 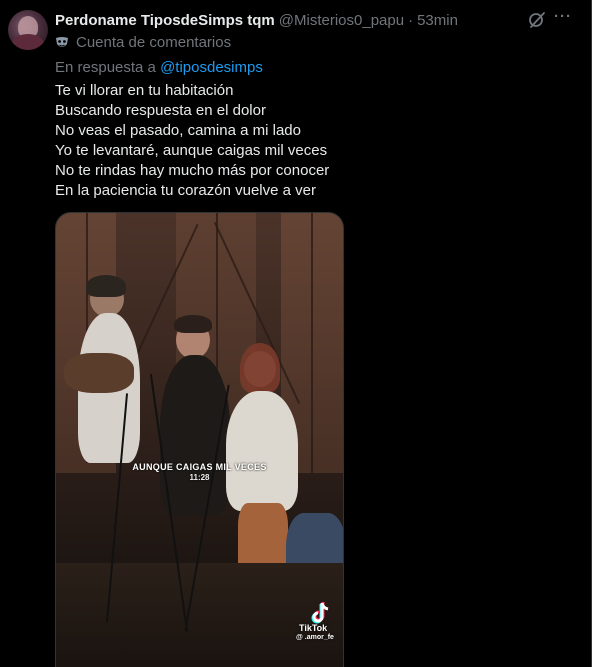 I want to click on avatar, so click(x=28, y=30).